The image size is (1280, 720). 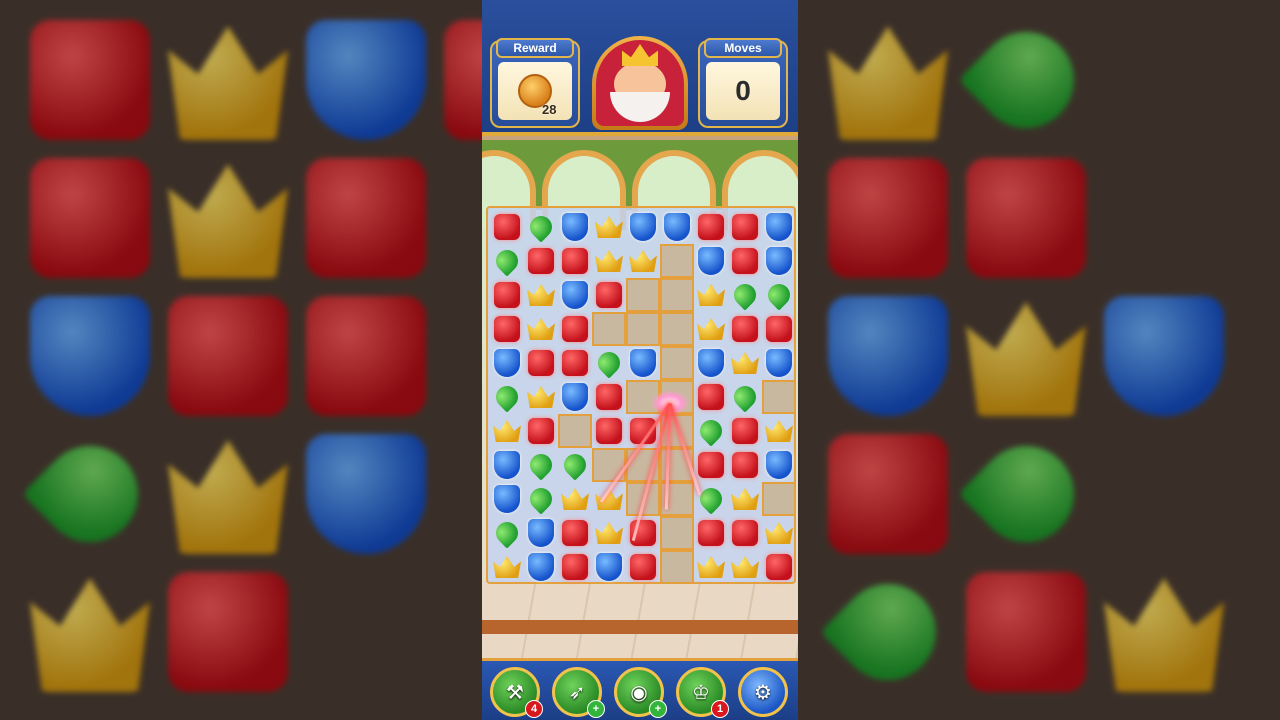 What do you see at coordinates (578, 692) in the screenshot?
I see `arrow-booster-button: ➶ +` at bounding box center [578, 692].